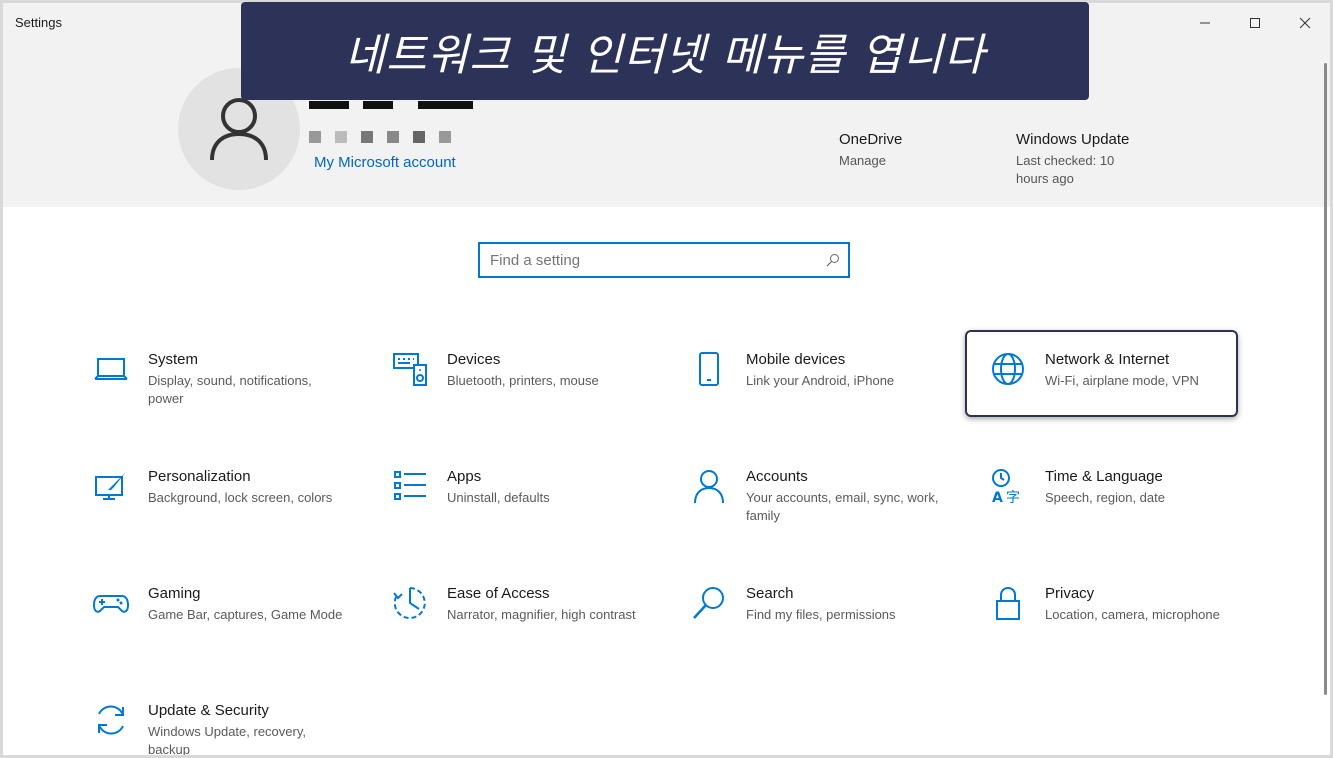  What do you see at coordinates (527, 396) in the screenshot?
I see `category-devices: Devices Bluetooth, printers, mouse` at bounding box center [527, 396].